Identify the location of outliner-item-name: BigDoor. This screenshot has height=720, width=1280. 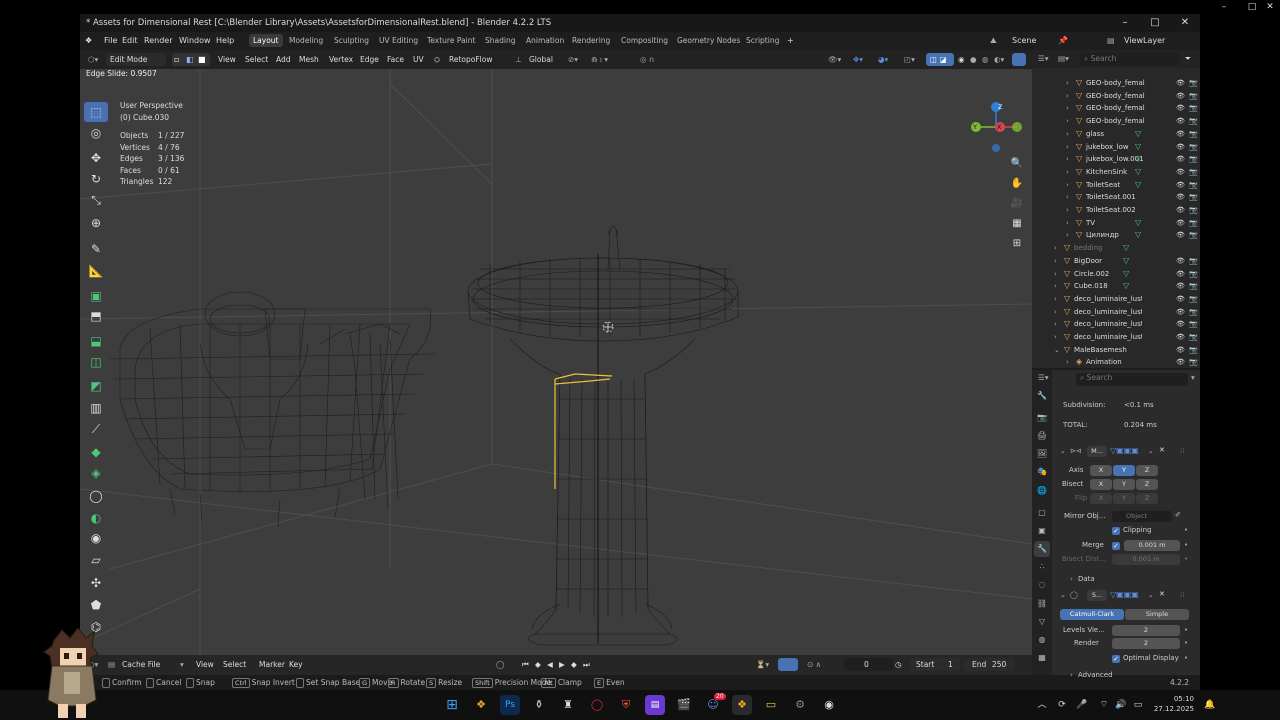
(1108, 261).